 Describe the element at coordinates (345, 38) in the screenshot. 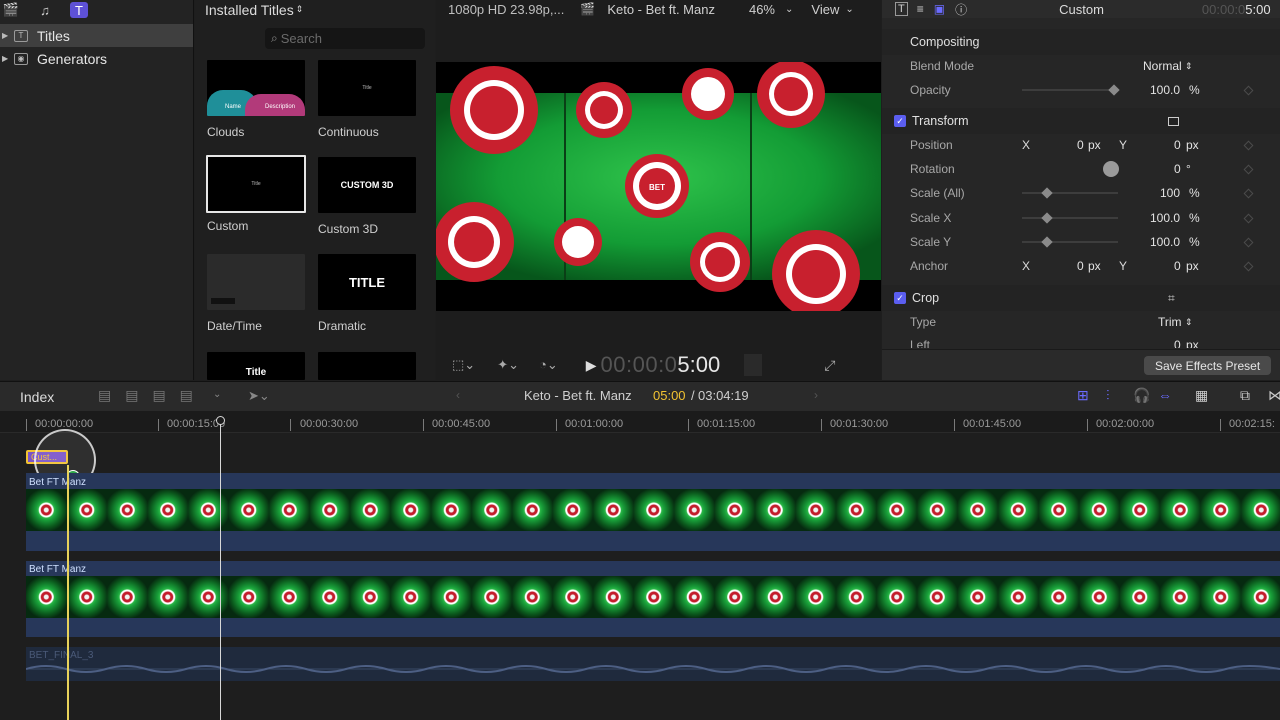

I see `search-input: ⌕ Search` at that location.